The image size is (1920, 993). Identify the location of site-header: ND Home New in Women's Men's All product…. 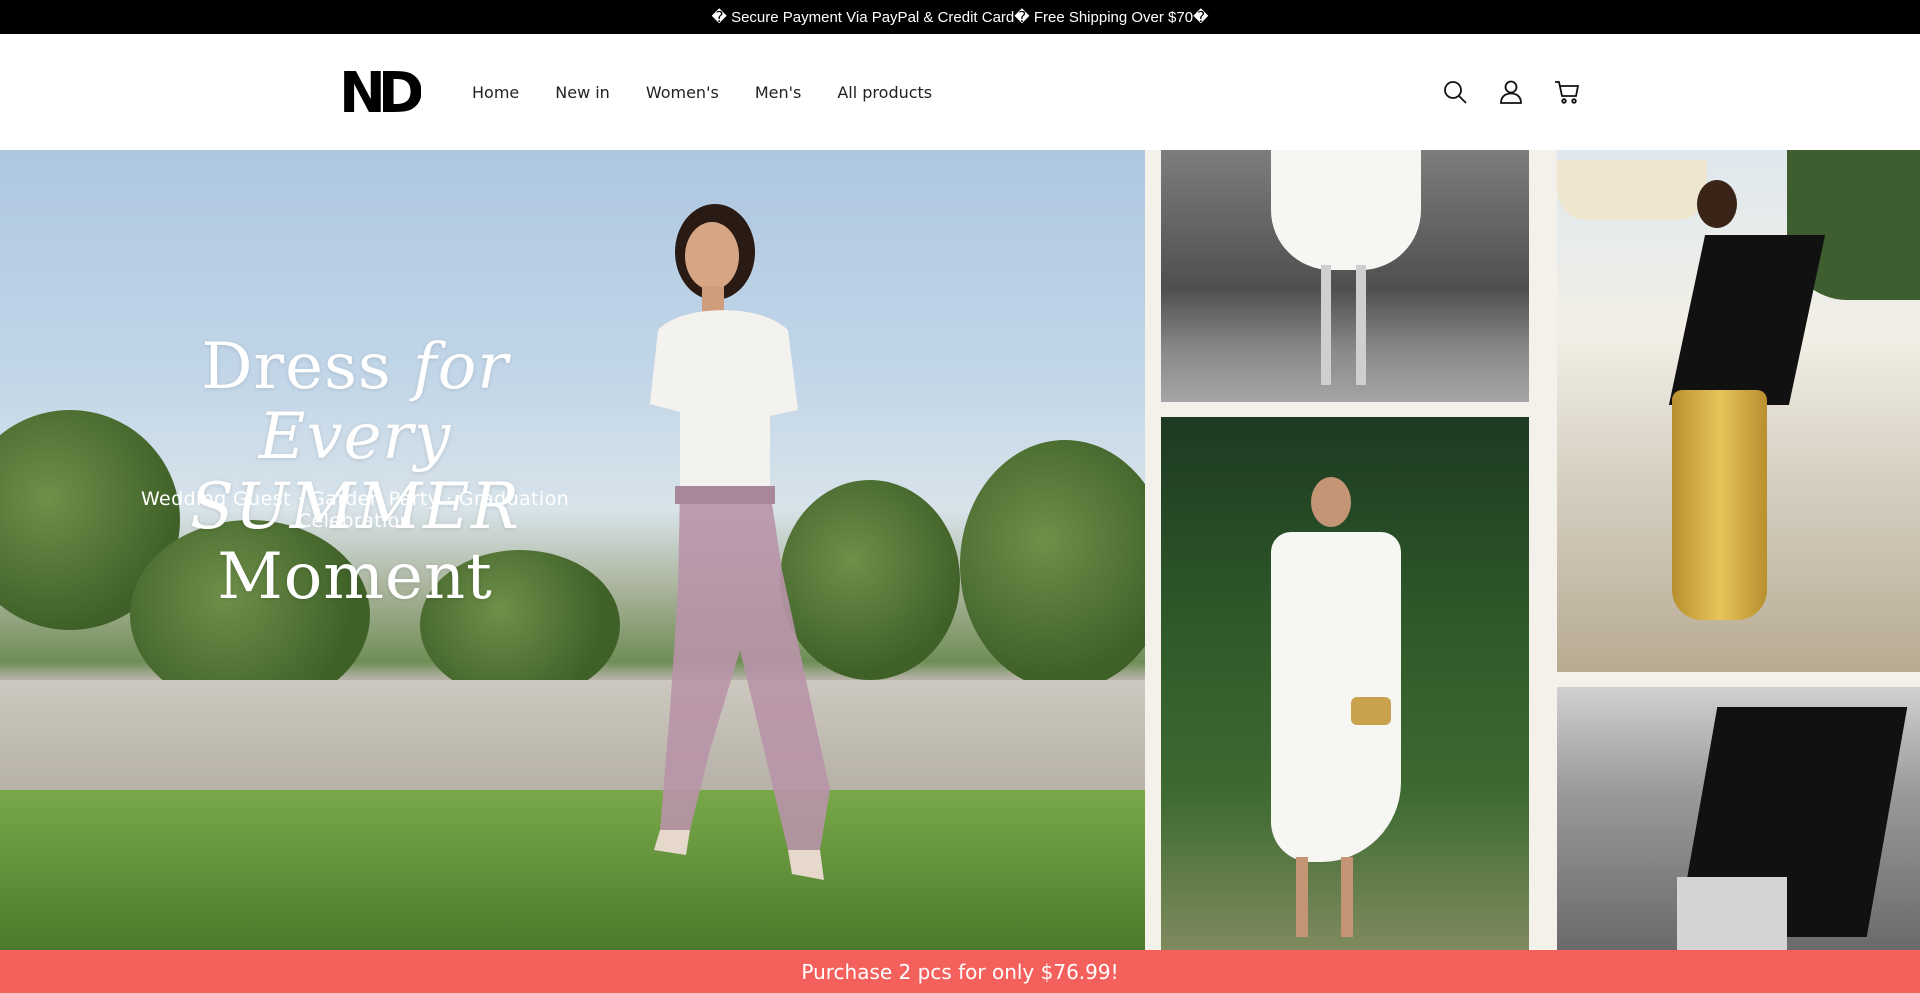
(960, 92).